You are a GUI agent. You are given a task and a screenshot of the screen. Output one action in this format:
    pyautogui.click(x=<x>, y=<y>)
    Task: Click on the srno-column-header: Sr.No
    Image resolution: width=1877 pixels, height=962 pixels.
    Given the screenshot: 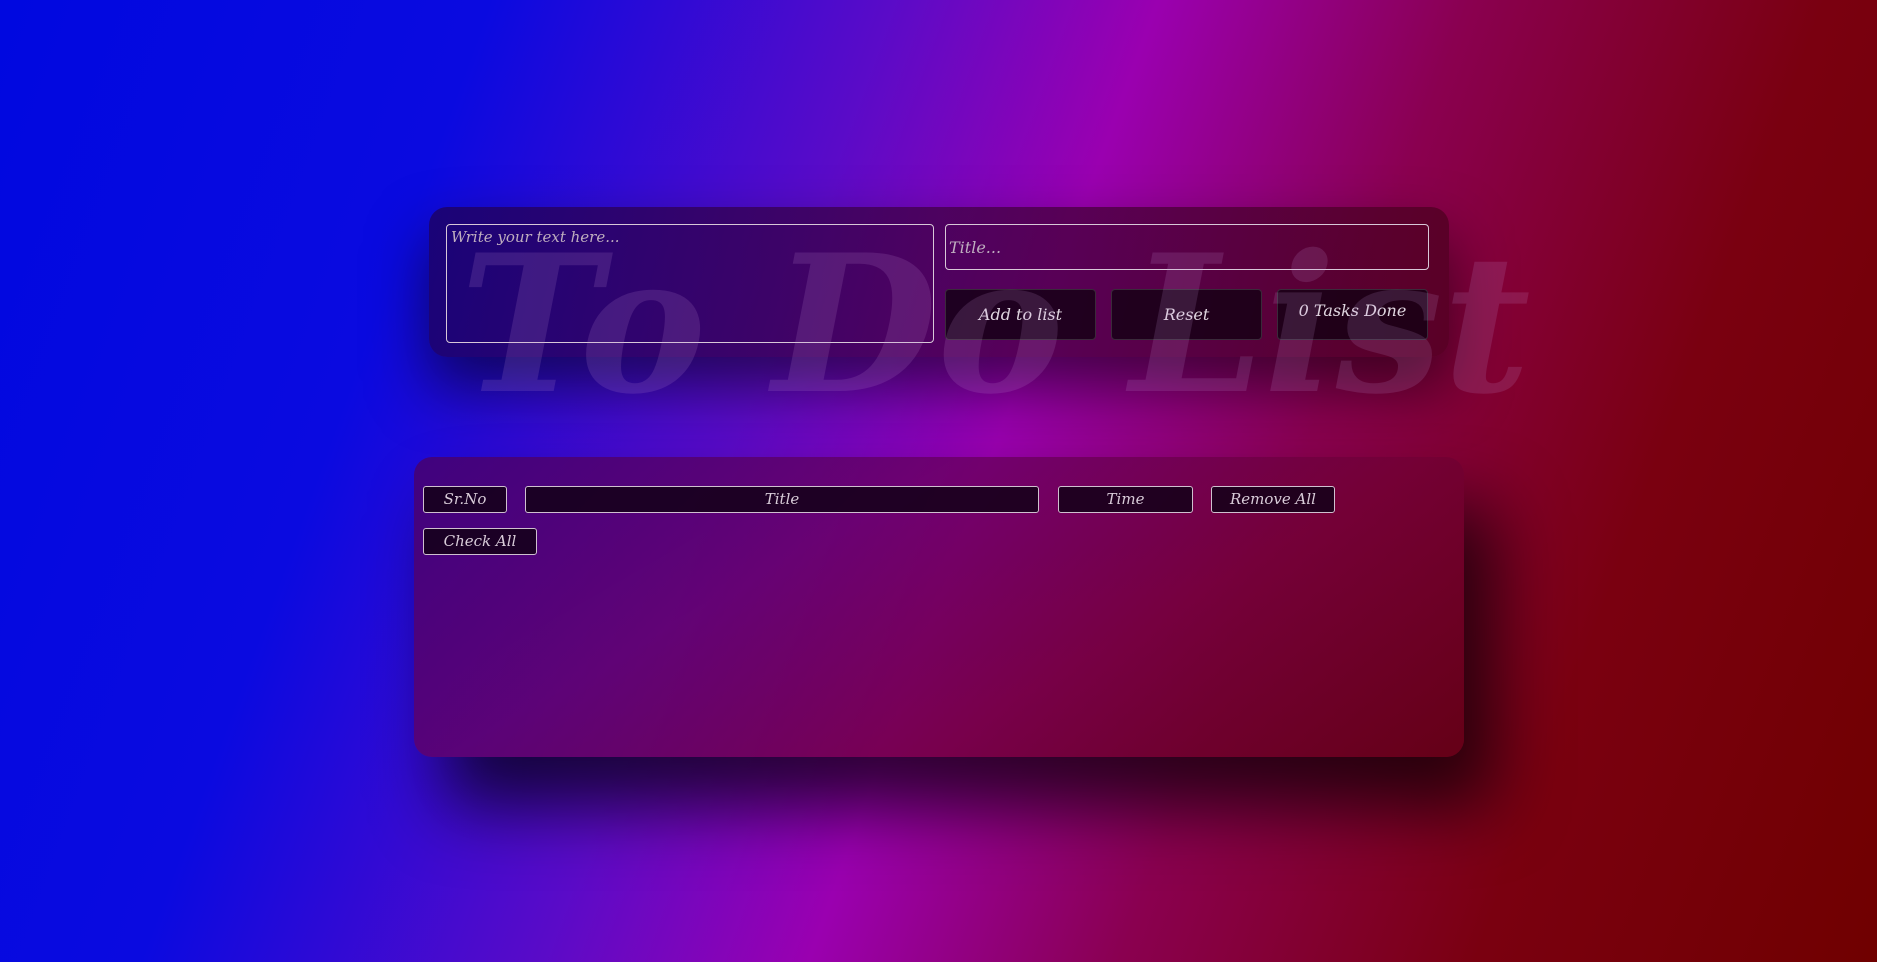 What is the action you would take?
    pyautogui.click(x=465, y=499)
    